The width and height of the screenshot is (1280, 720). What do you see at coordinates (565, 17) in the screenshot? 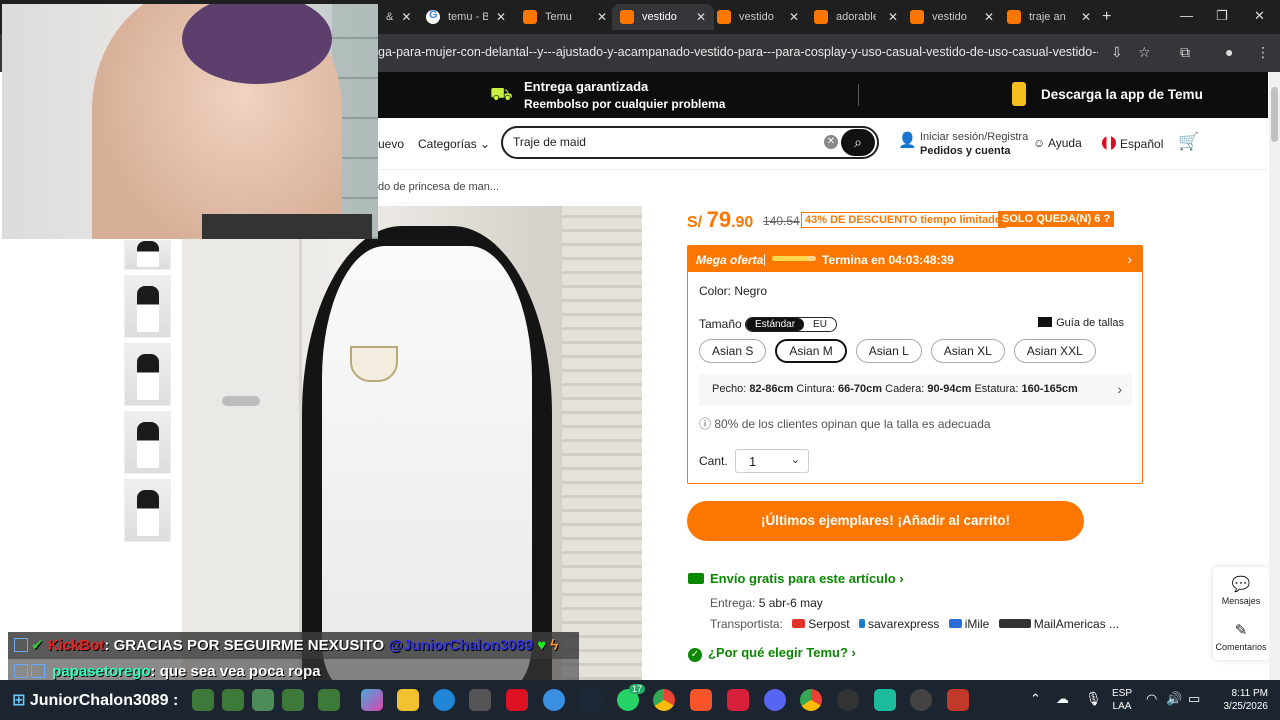
I see `browser-tab: Temu ✕` at bounding box center [565, 17].